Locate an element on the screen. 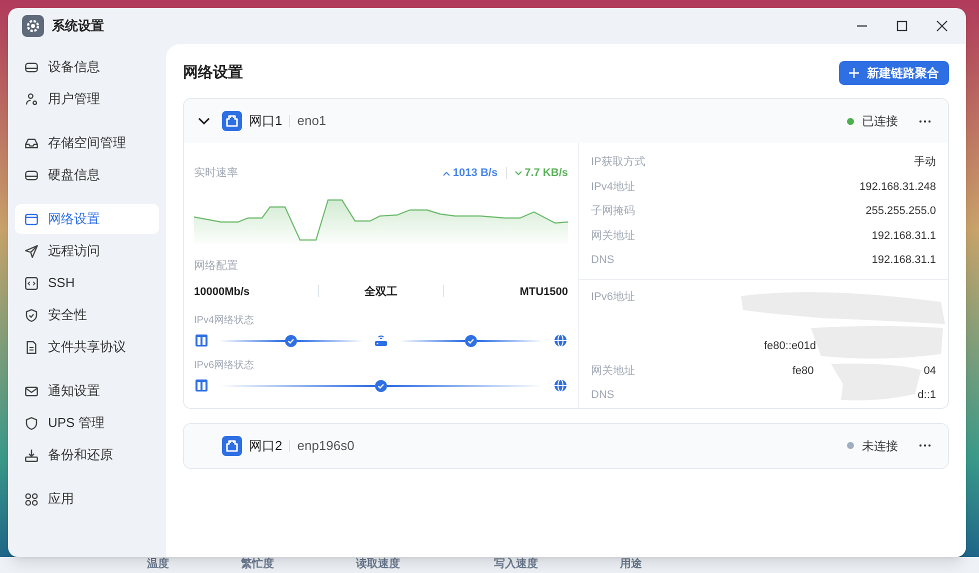 Image resolution: width=979 pixels, height=573 pixels. sidebar-item: 硬盘信息 is located at coordinates (87, 175).